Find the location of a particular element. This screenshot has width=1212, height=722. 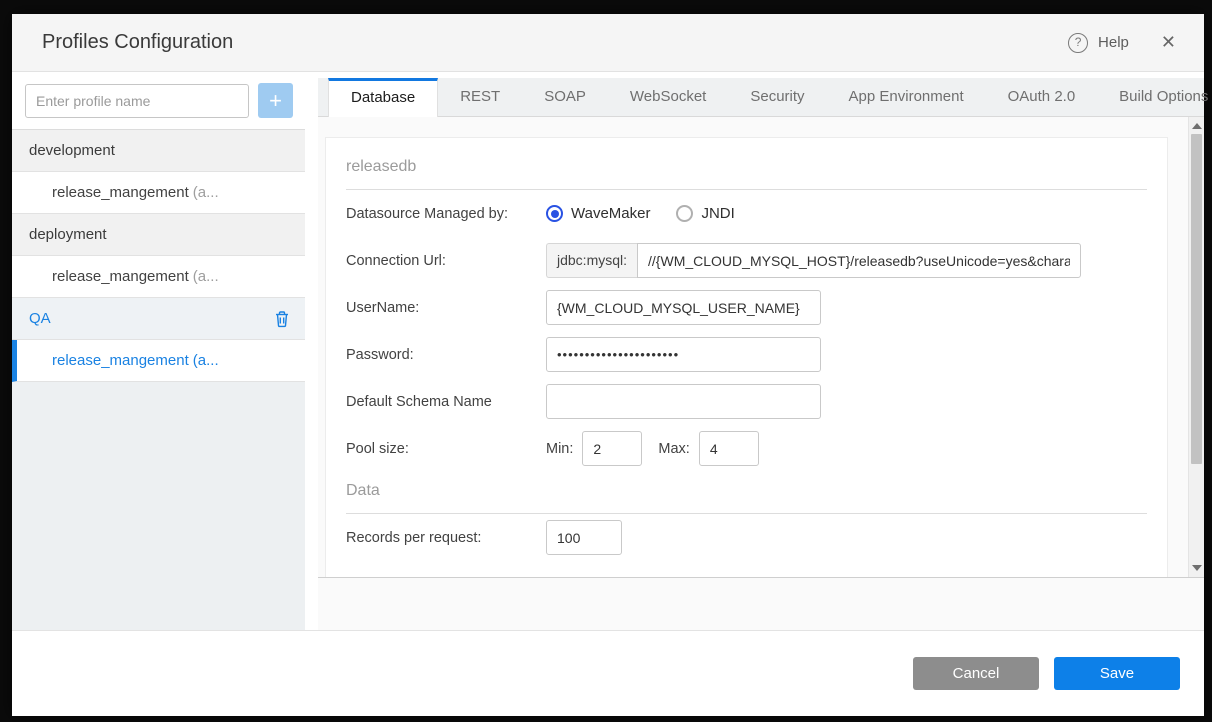

datasource-label: Datasource Managed by: is located at coordinates (427, 213).